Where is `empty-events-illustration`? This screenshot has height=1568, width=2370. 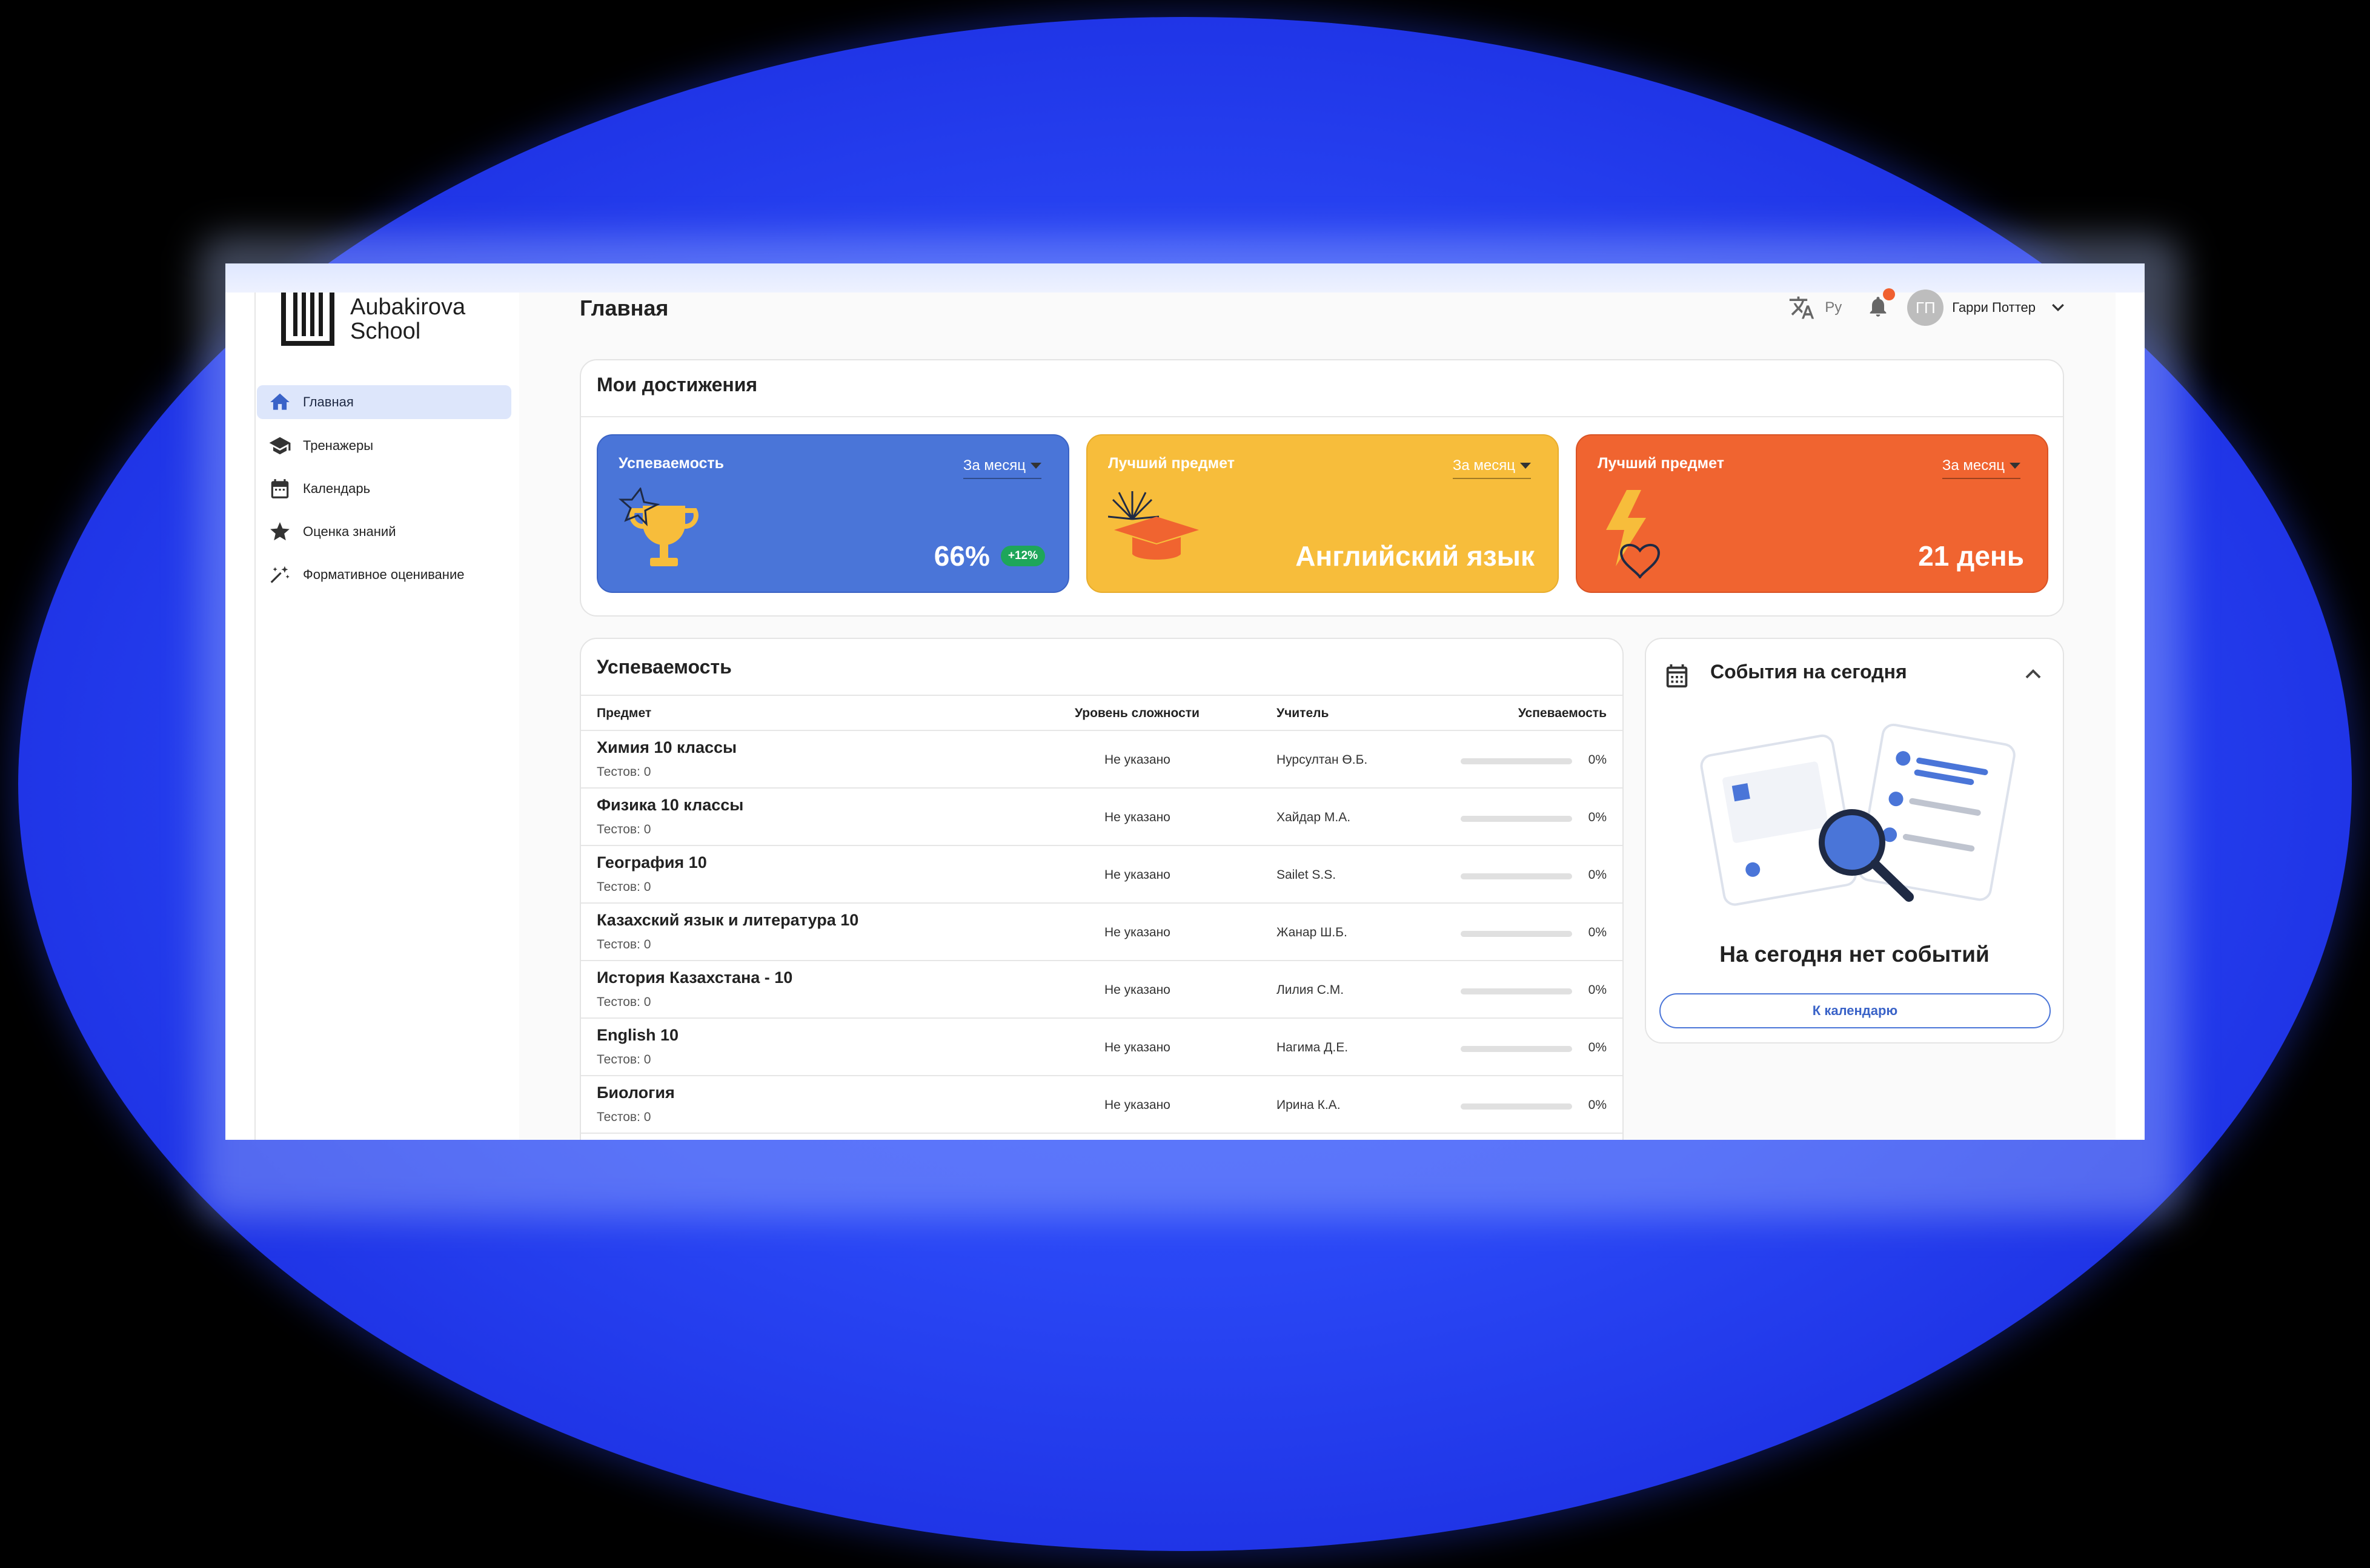 empty-events-illustration is located at coordinates (1858, 814).